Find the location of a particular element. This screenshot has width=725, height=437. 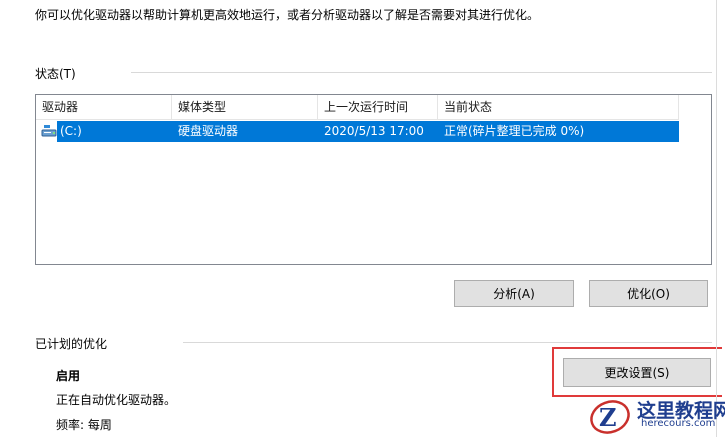

current-status-cell: 正常(碎片整理已完成 0%) is located at coordinates (514, 131).